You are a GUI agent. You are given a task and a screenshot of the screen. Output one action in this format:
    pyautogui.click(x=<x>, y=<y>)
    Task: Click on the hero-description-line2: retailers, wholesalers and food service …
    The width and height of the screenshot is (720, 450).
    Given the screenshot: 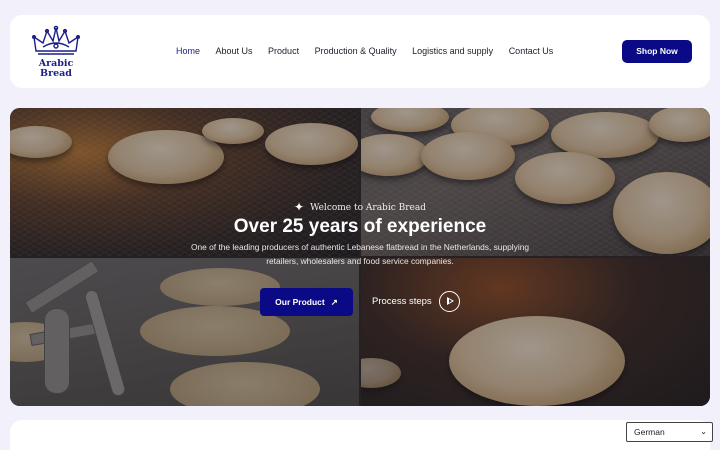 What is the action you would take?
    pyautogui.click(x=360, y=260)
    